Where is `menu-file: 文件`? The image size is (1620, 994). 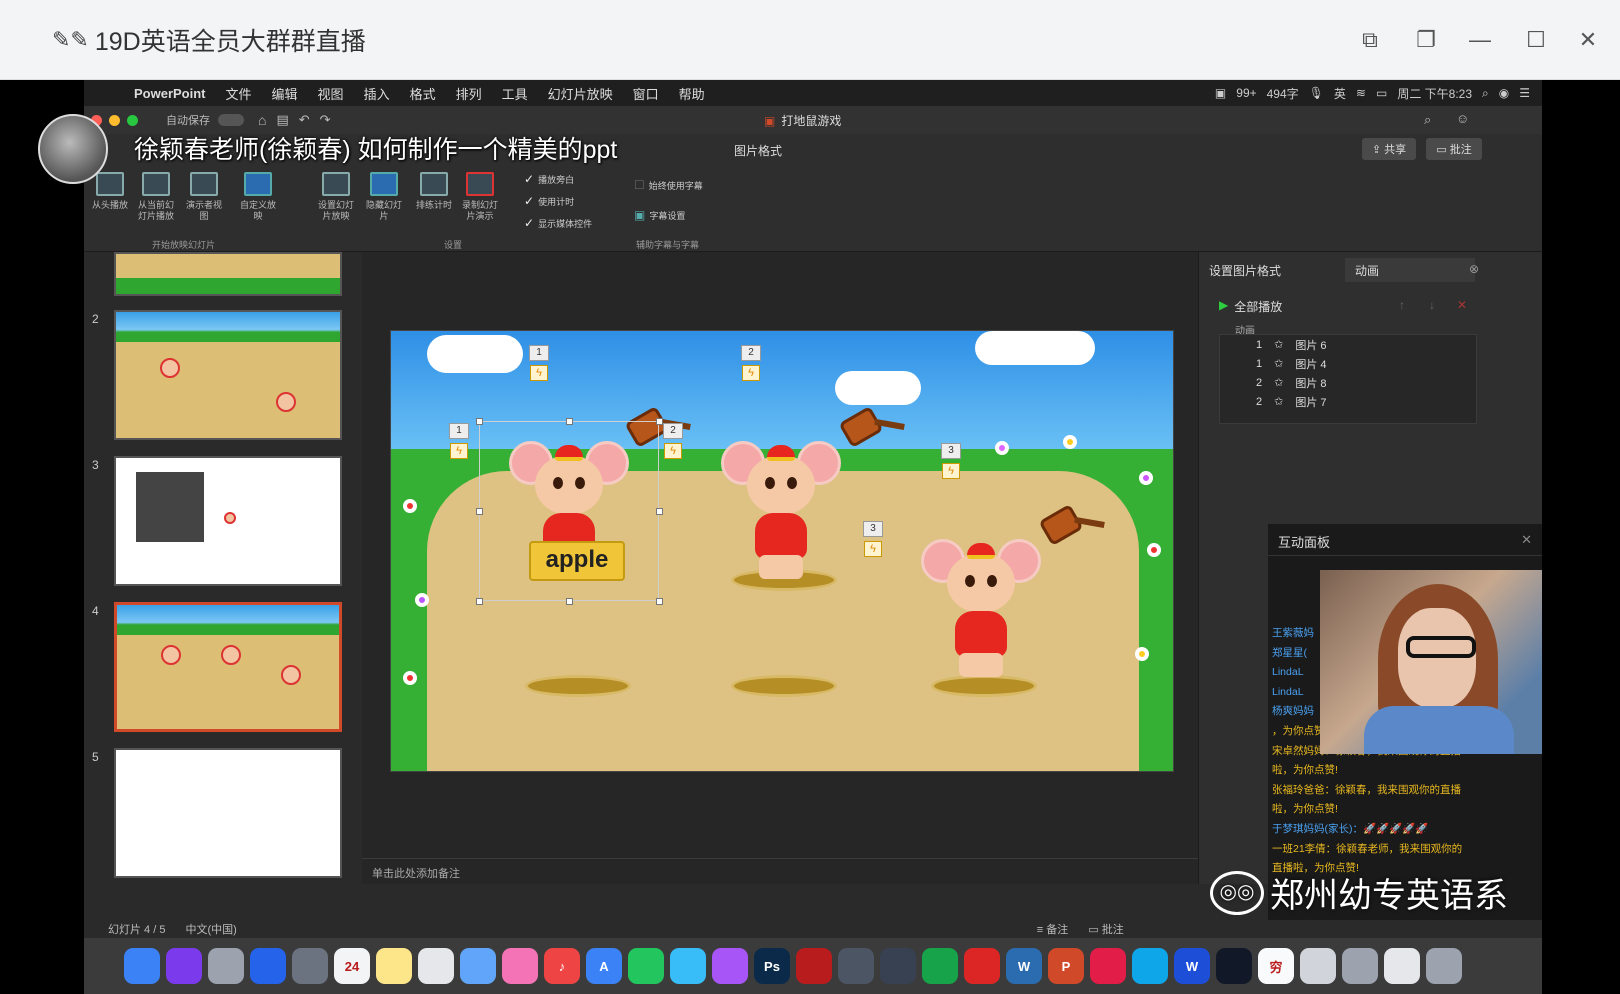
menu-file: 文件 is located at coordinates (239, 93).